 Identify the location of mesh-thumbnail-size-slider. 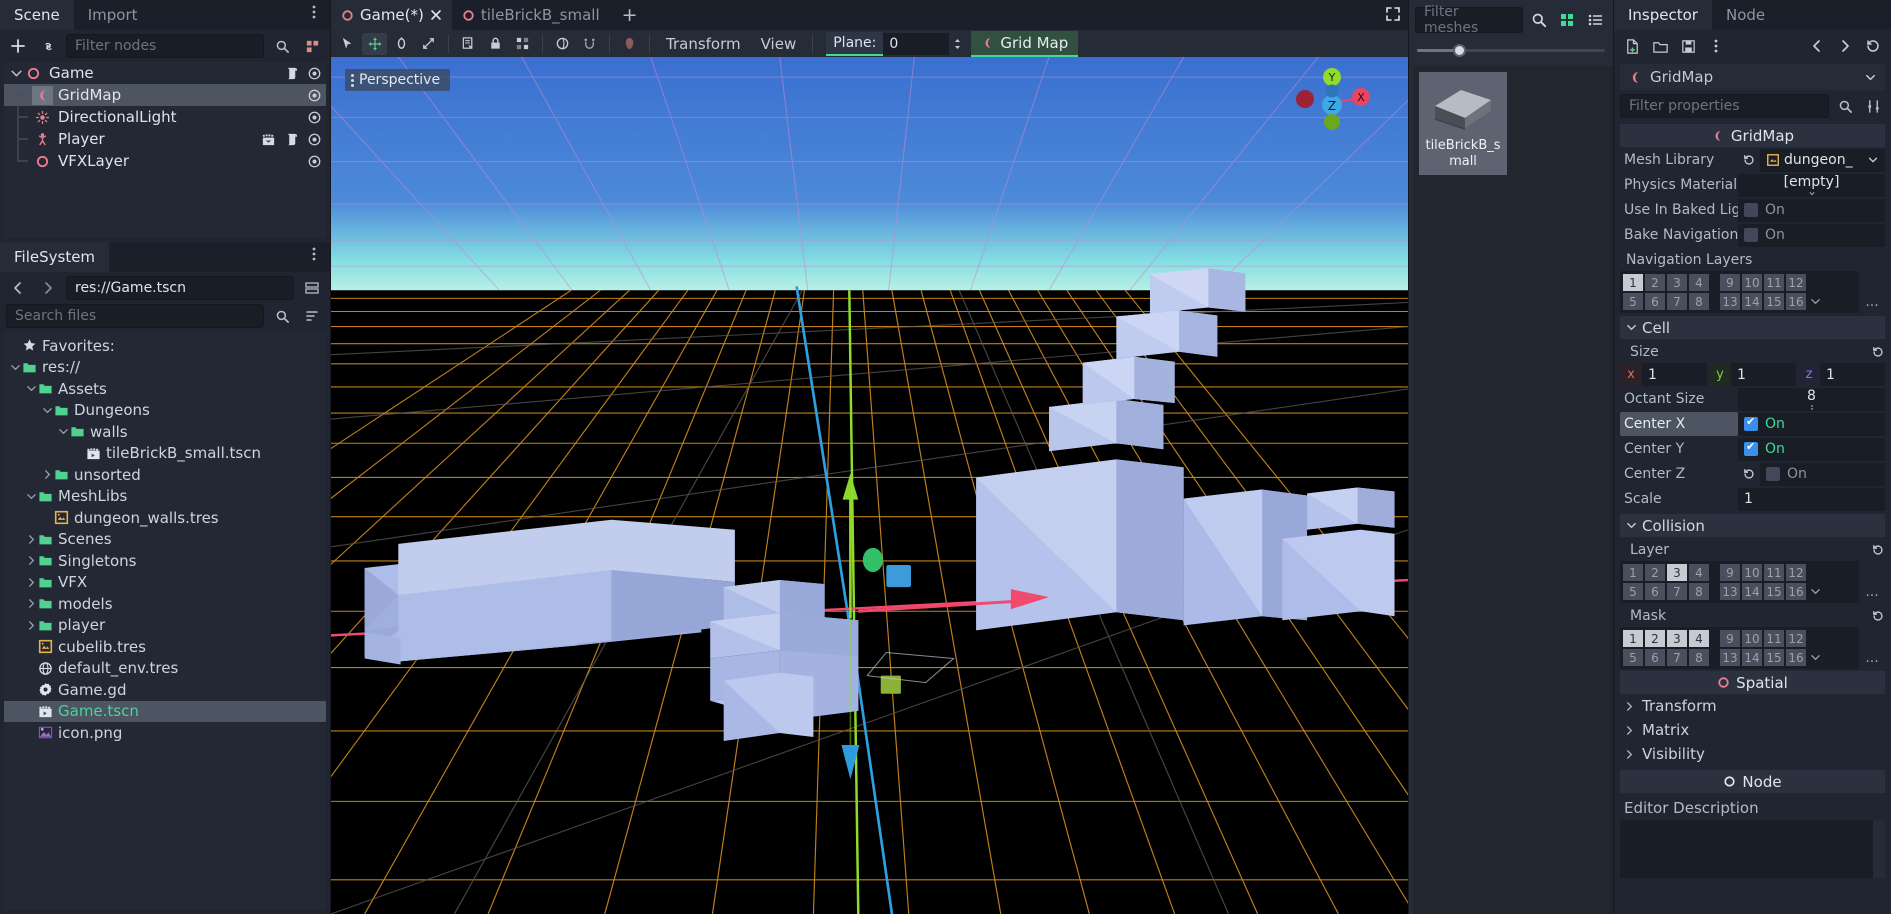
(1511, 50).